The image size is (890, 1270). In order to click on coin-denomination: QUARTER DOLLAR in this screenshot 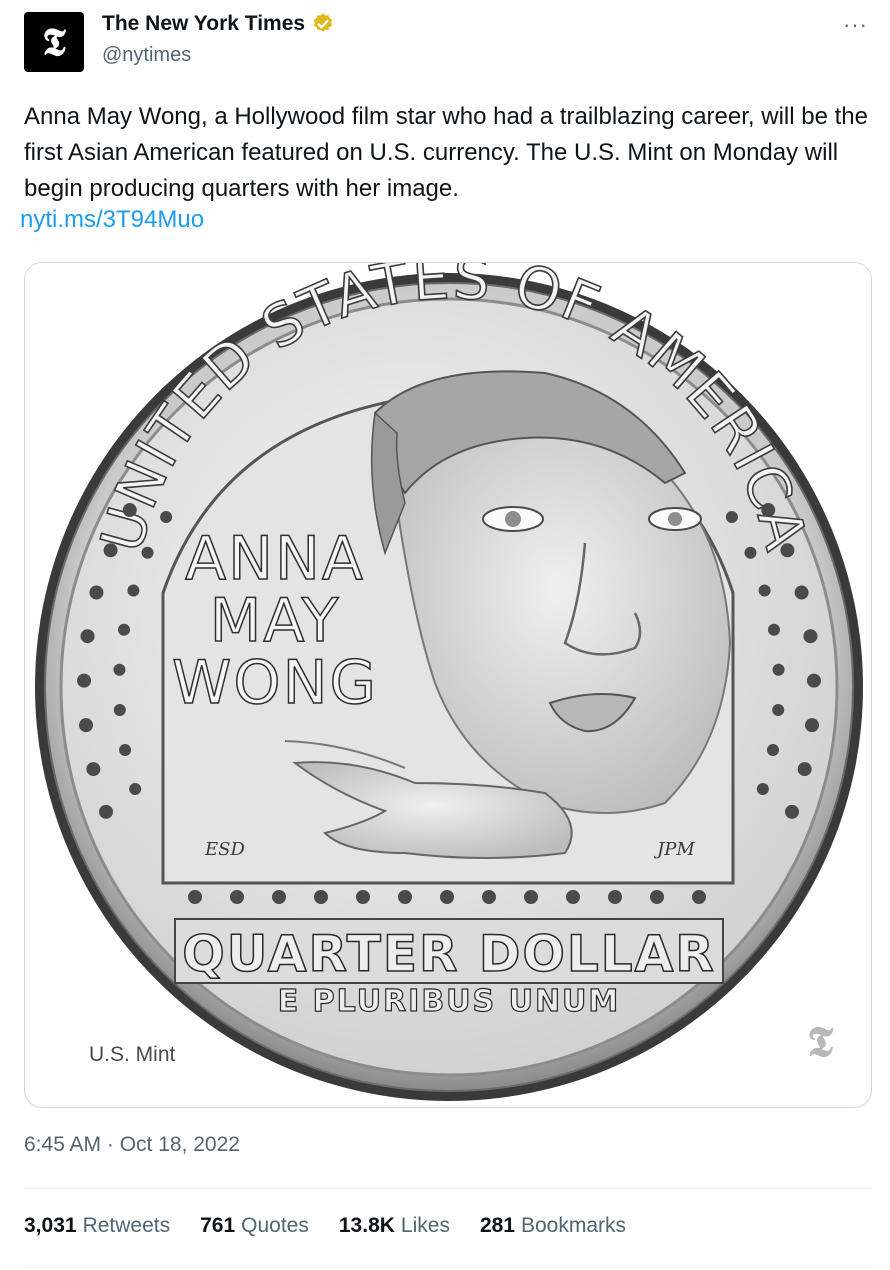, I will do `click(449, 954)`.